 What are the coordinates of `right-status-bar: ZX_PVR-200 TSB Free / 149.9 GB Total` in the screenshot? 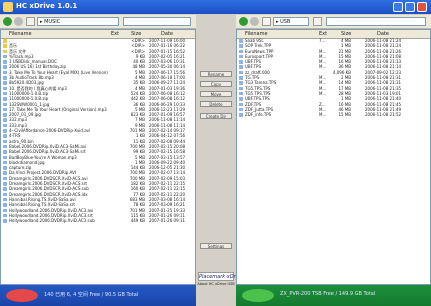 It's located at (333, 295).